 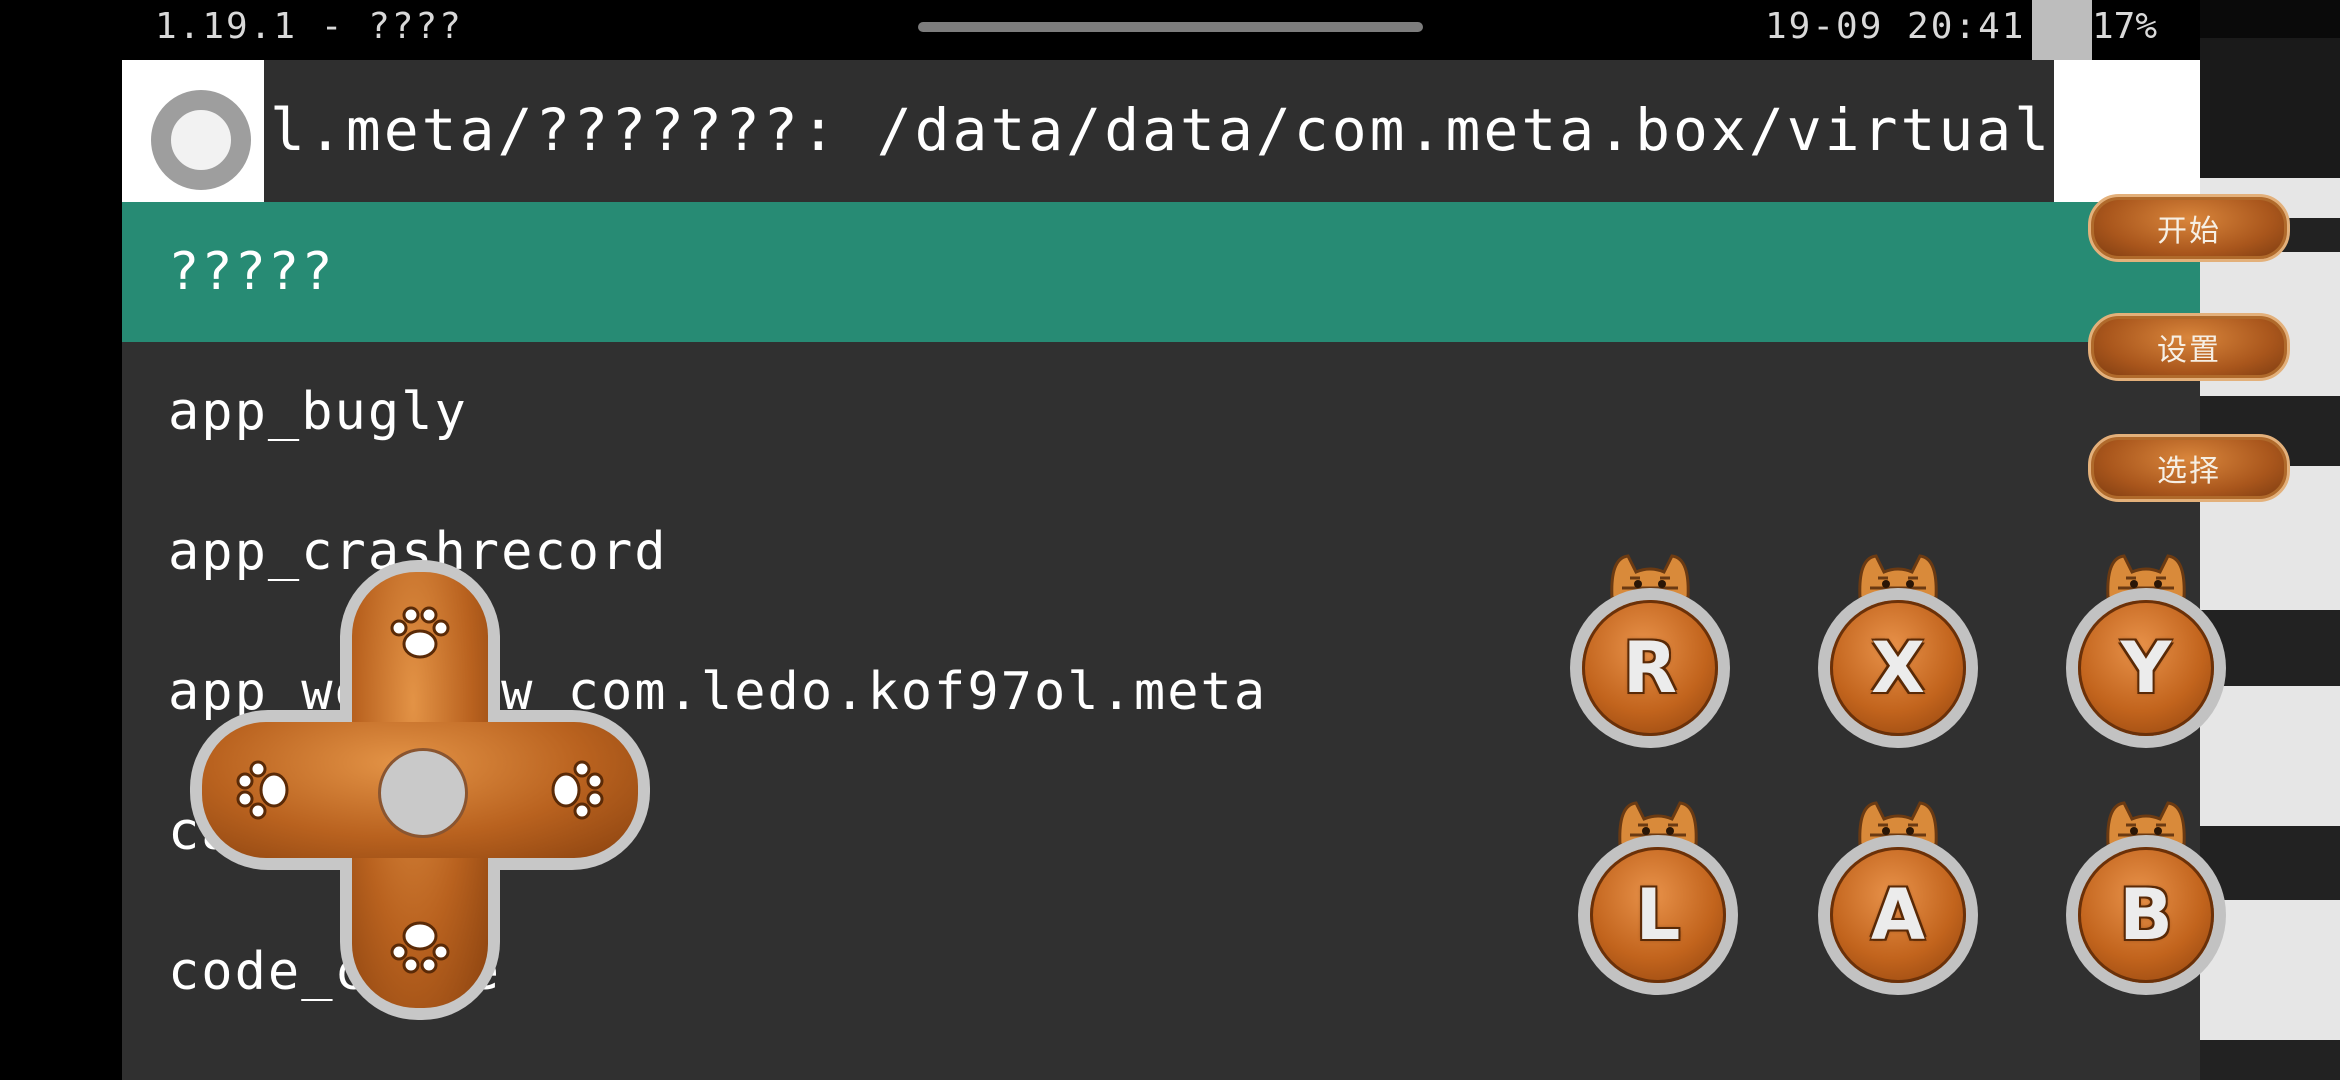 I want to click on battery-level: 17%, so click(x=2125, y=26).